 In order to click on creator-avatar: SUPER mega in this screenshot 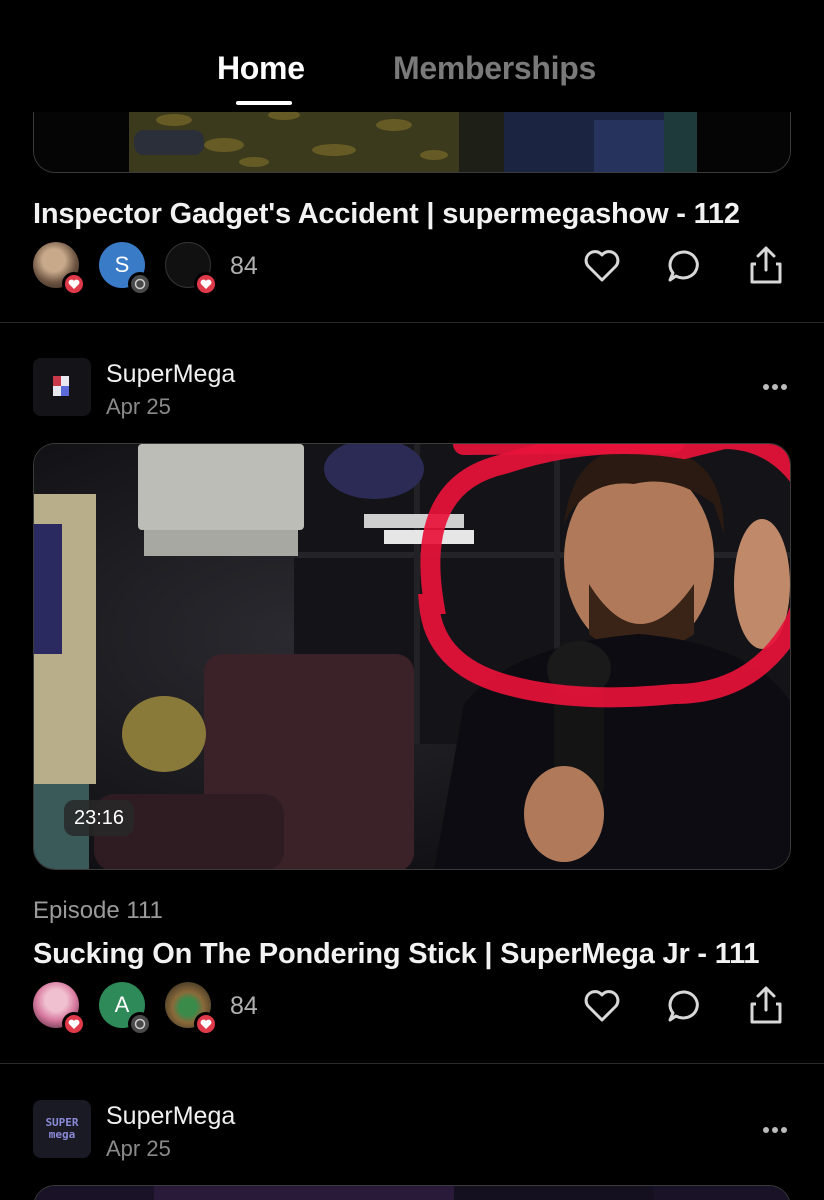, I will do `click(62, 1129)`.